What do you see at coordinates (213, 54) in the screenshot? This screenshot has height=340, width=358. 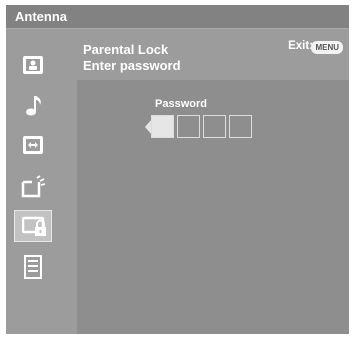 I see `header-panel: Parental Lock Enter password Exit: MENU` at bounding box center [213, 54].